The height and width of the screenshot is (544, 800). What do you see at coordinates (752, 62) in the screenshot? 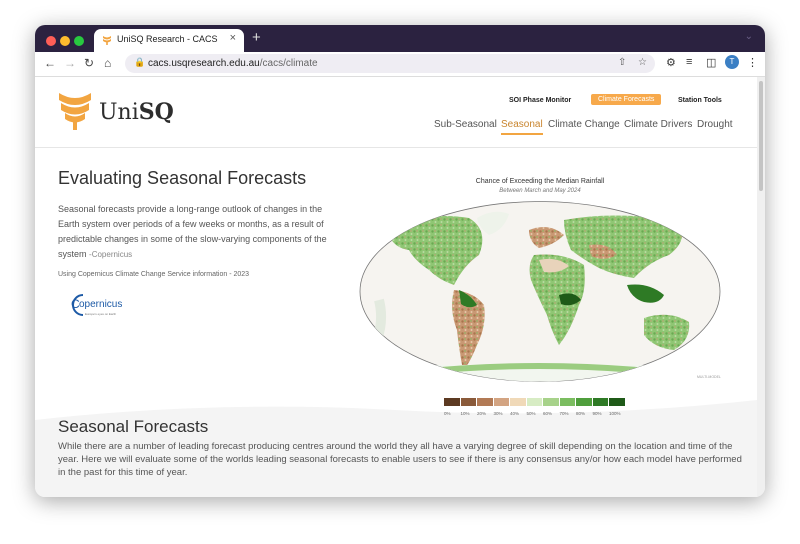
I see `browser-menu-icon: ⋮` at bounding box center [752, 62].